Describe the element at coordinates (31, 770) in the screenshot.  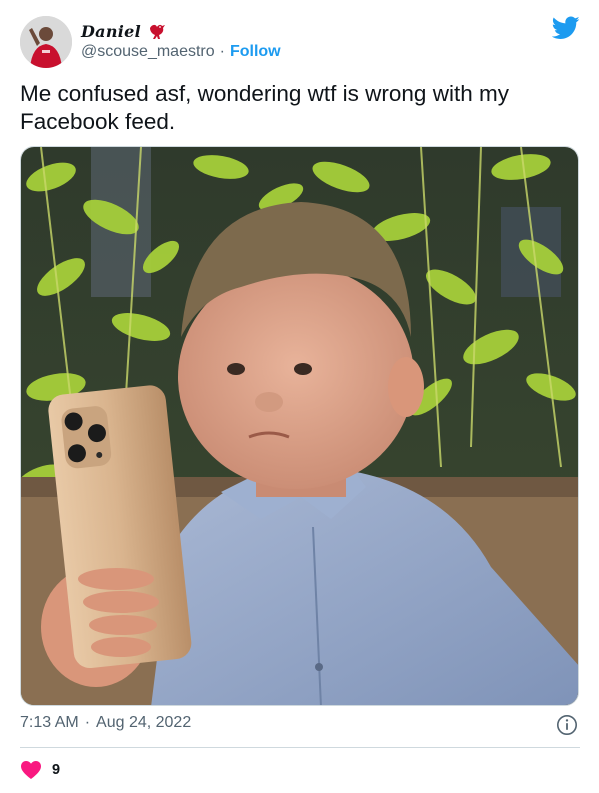
I see `heart-icon` at that location.